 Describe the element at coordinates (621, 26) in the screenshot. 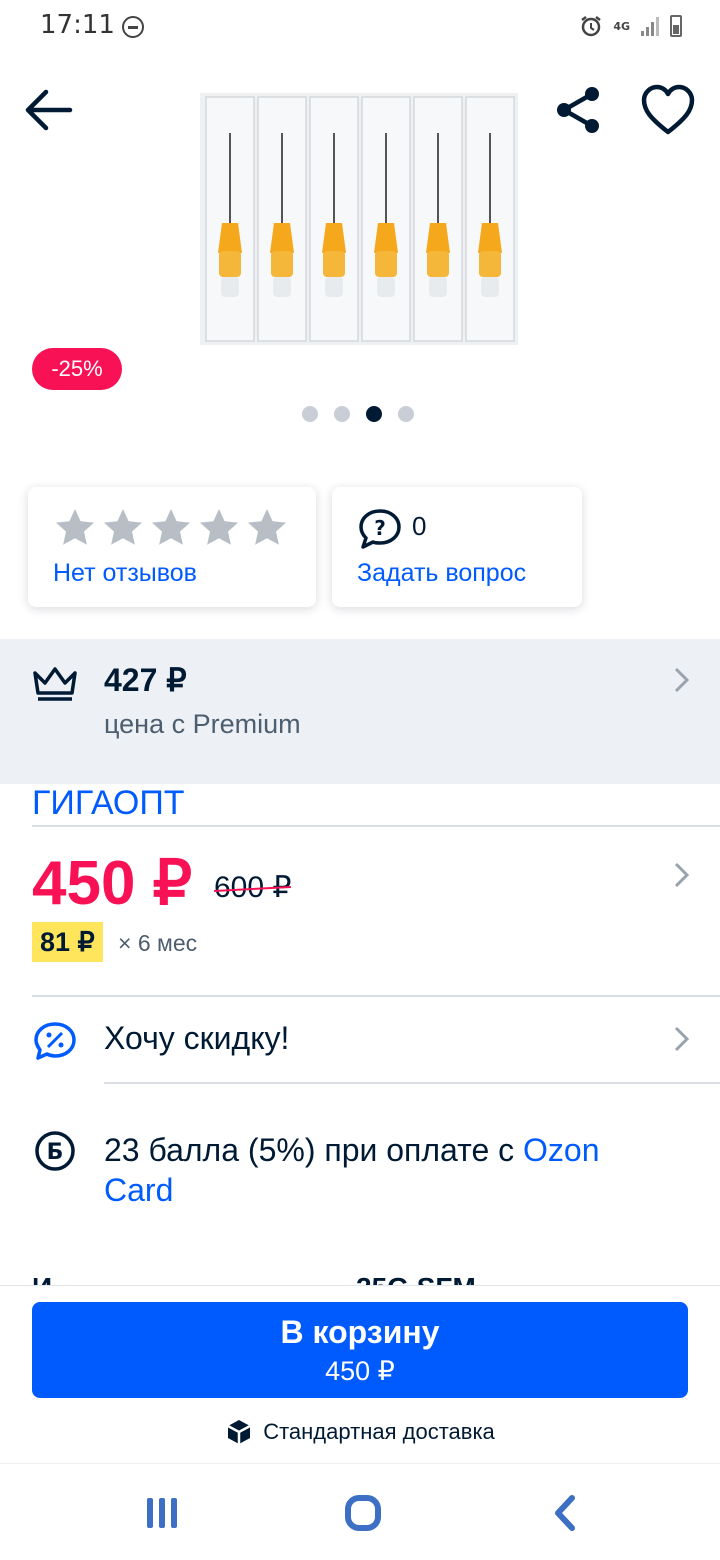

I see `network-type-label: 4G` at that location.